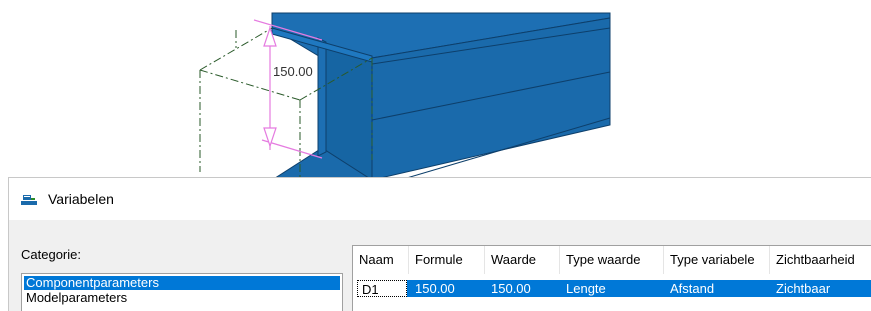 This screenshot has width=871, height=311. What do you see at coordinates (81, 199) in the screenshot?
I see `dialog-title: Variabelen` at bounding box center [81, 199].